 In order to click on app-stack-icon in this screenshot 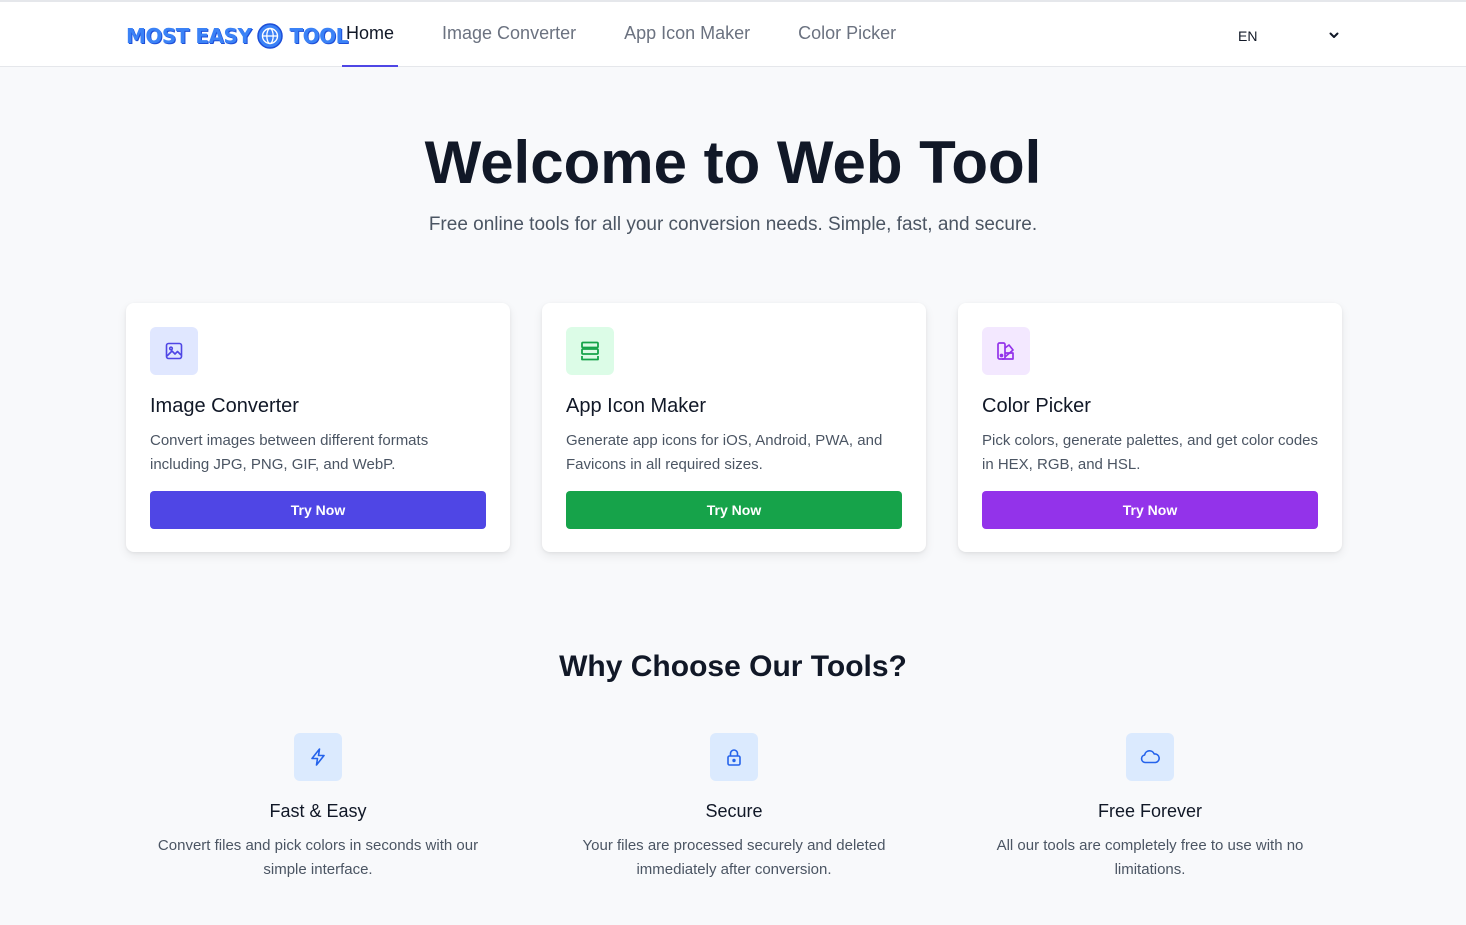, I will do `click(590, 351)`.